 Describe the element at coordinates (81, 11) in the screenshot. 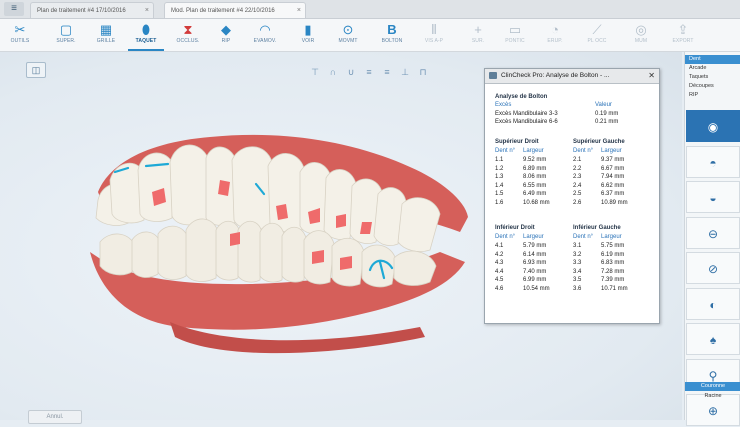

I see `tab-label: Plan de traitement #4 17/10/2016` at that location.